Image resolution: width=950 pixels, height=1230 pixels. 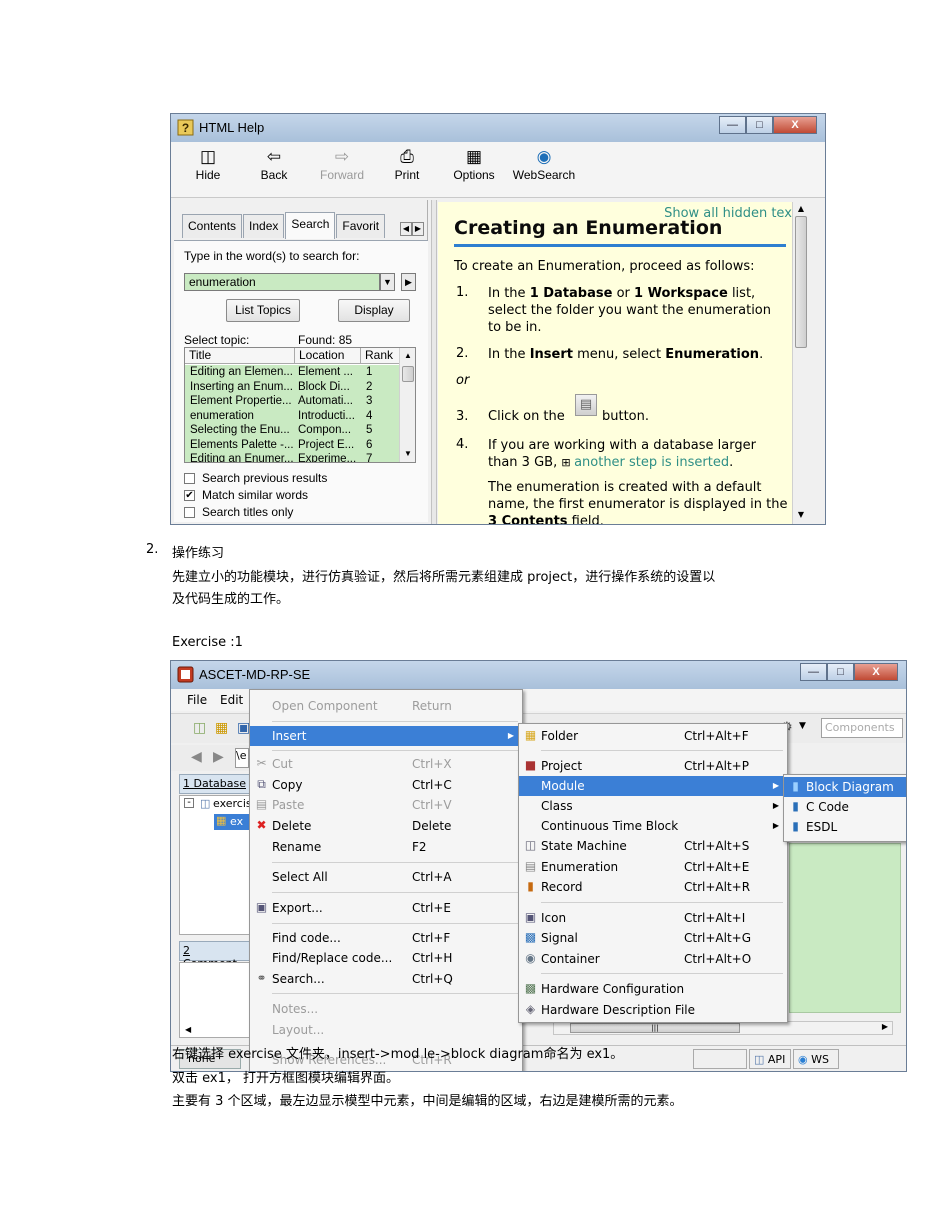 I want to click on ascet-window-controls: — □ X, so click(x=849, y=672).